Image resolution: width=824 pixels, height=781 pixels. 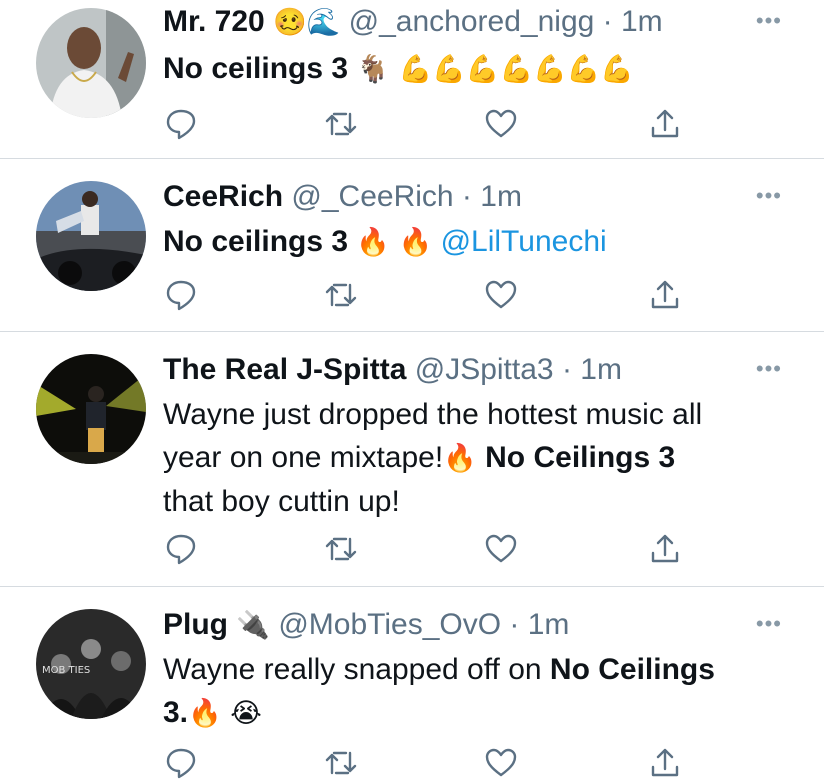 What do you see at coordinates (225, 713) in the screenshot?
I see `body-emojis: 🔥 😭` at bounding box center [225, 713].